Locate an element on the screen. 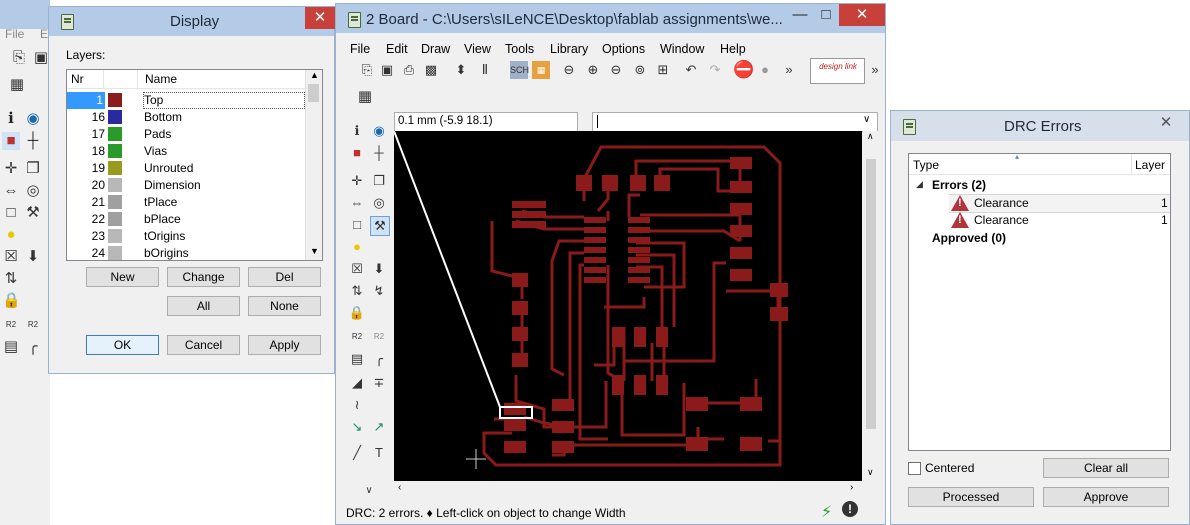 The image size is (1190, 525). group-icon: □ is located at coordinates (357, 225).